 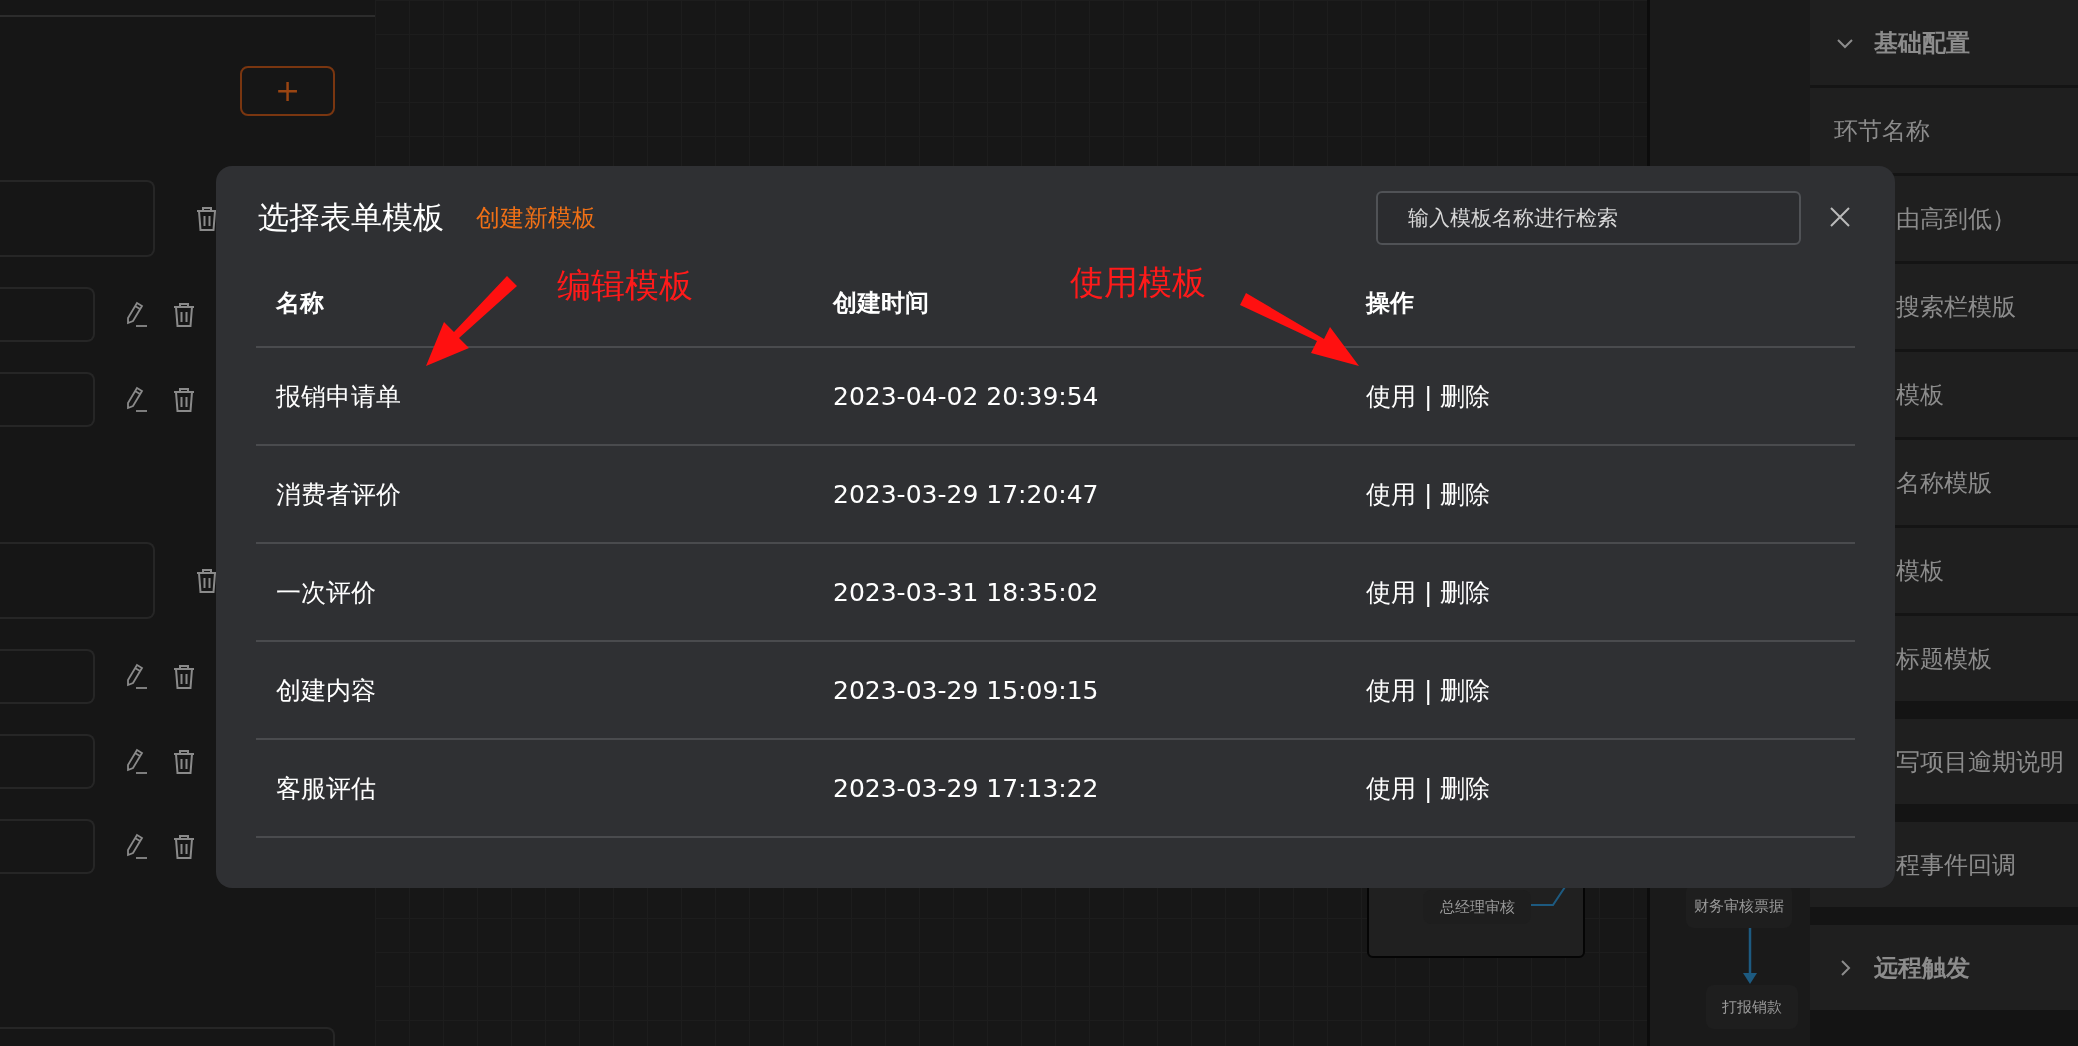 I want to click on table-cell: 消费者评价, so click(x=338, y=494).